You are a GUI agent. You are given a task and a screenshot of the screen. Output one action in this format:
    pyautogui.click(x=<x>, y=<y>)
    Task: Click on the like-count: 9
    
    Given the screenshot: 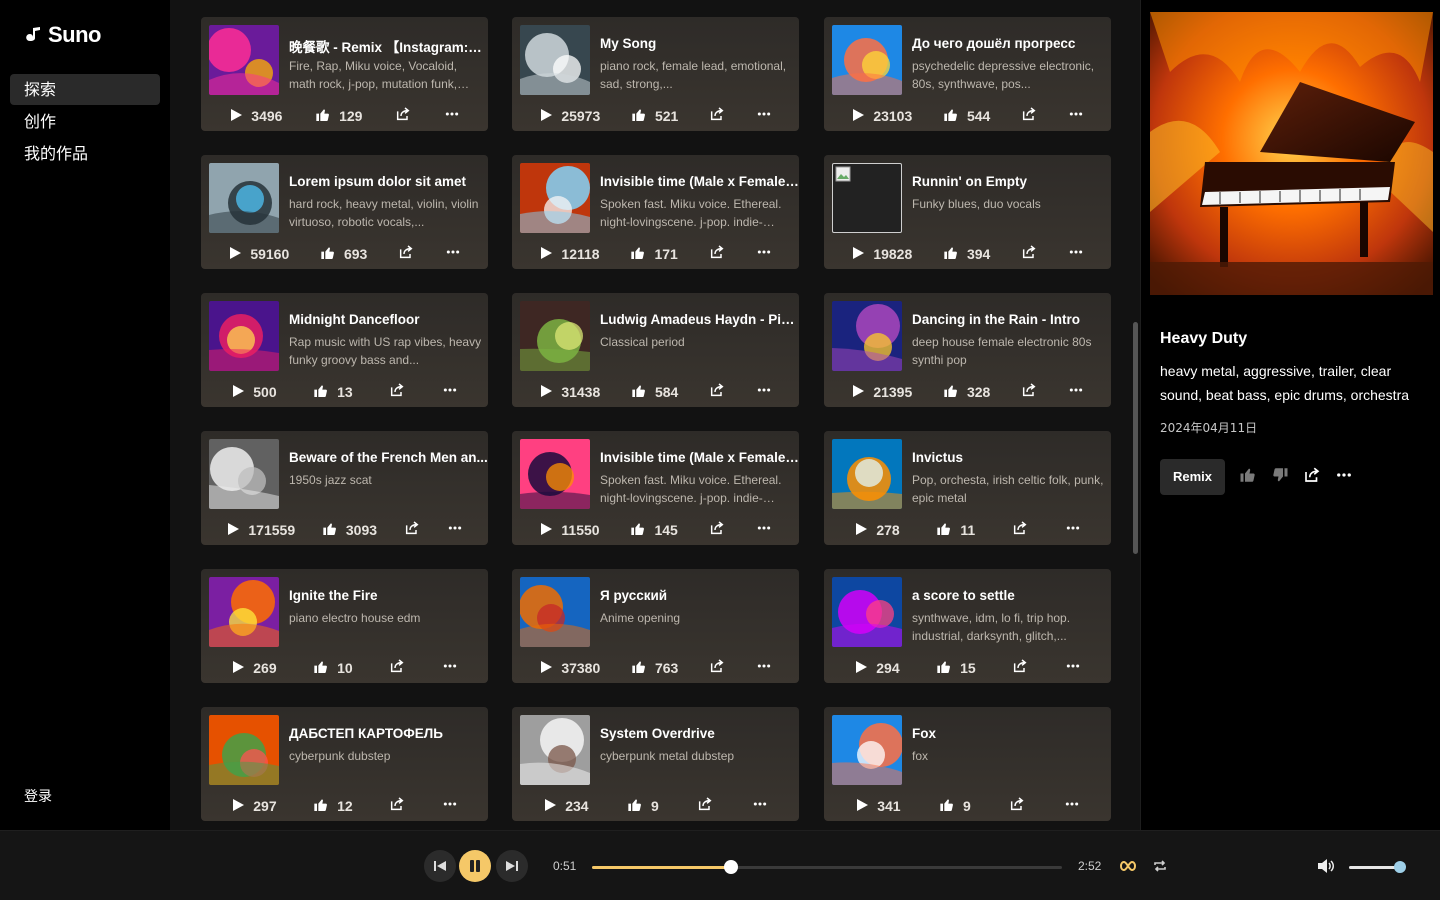 What is the action you would take?
    pyautogui.click(x=643, y=806)
    